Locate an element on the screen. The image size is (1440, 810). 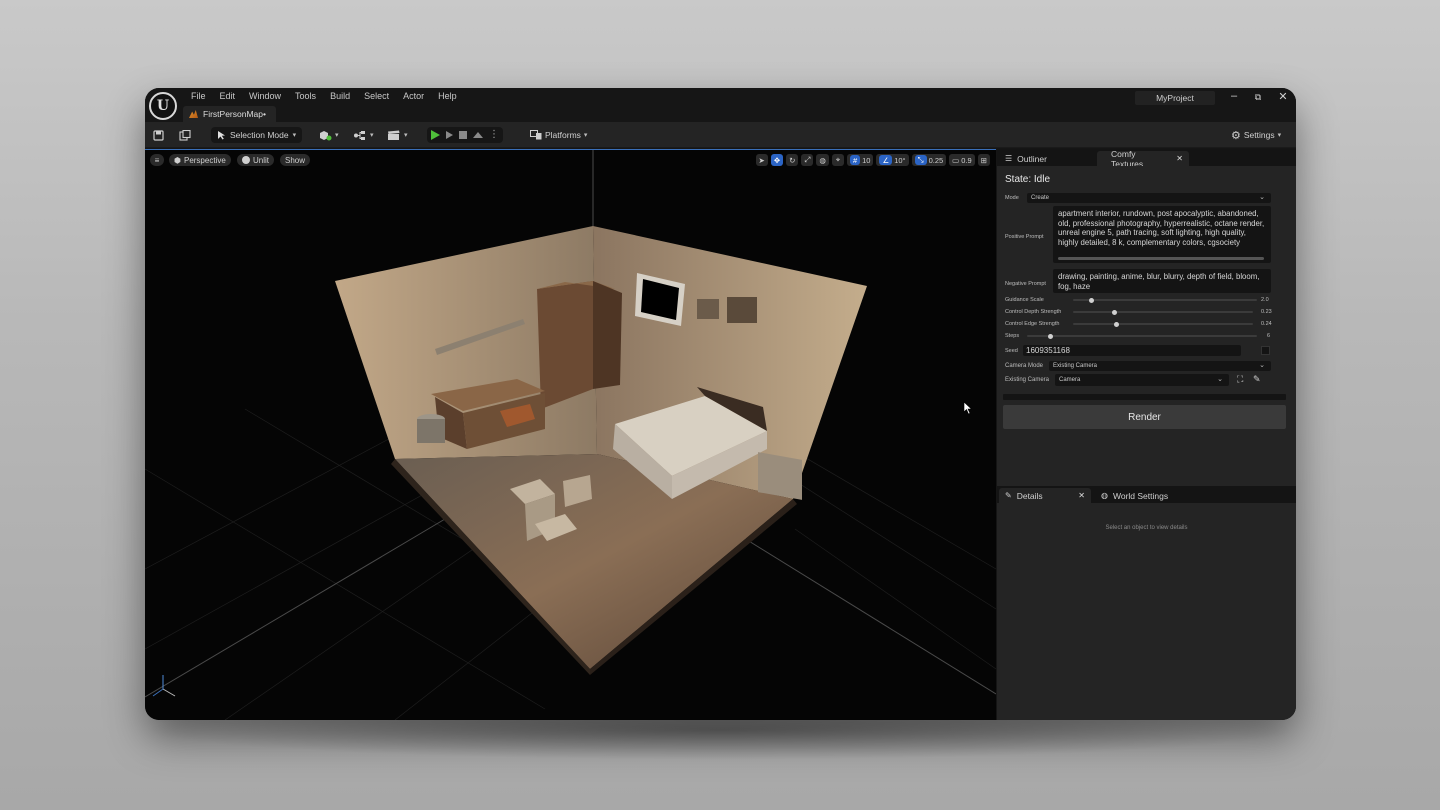
negative-prompt-label: Negative Prompt is located at coordinates (1025, 284).